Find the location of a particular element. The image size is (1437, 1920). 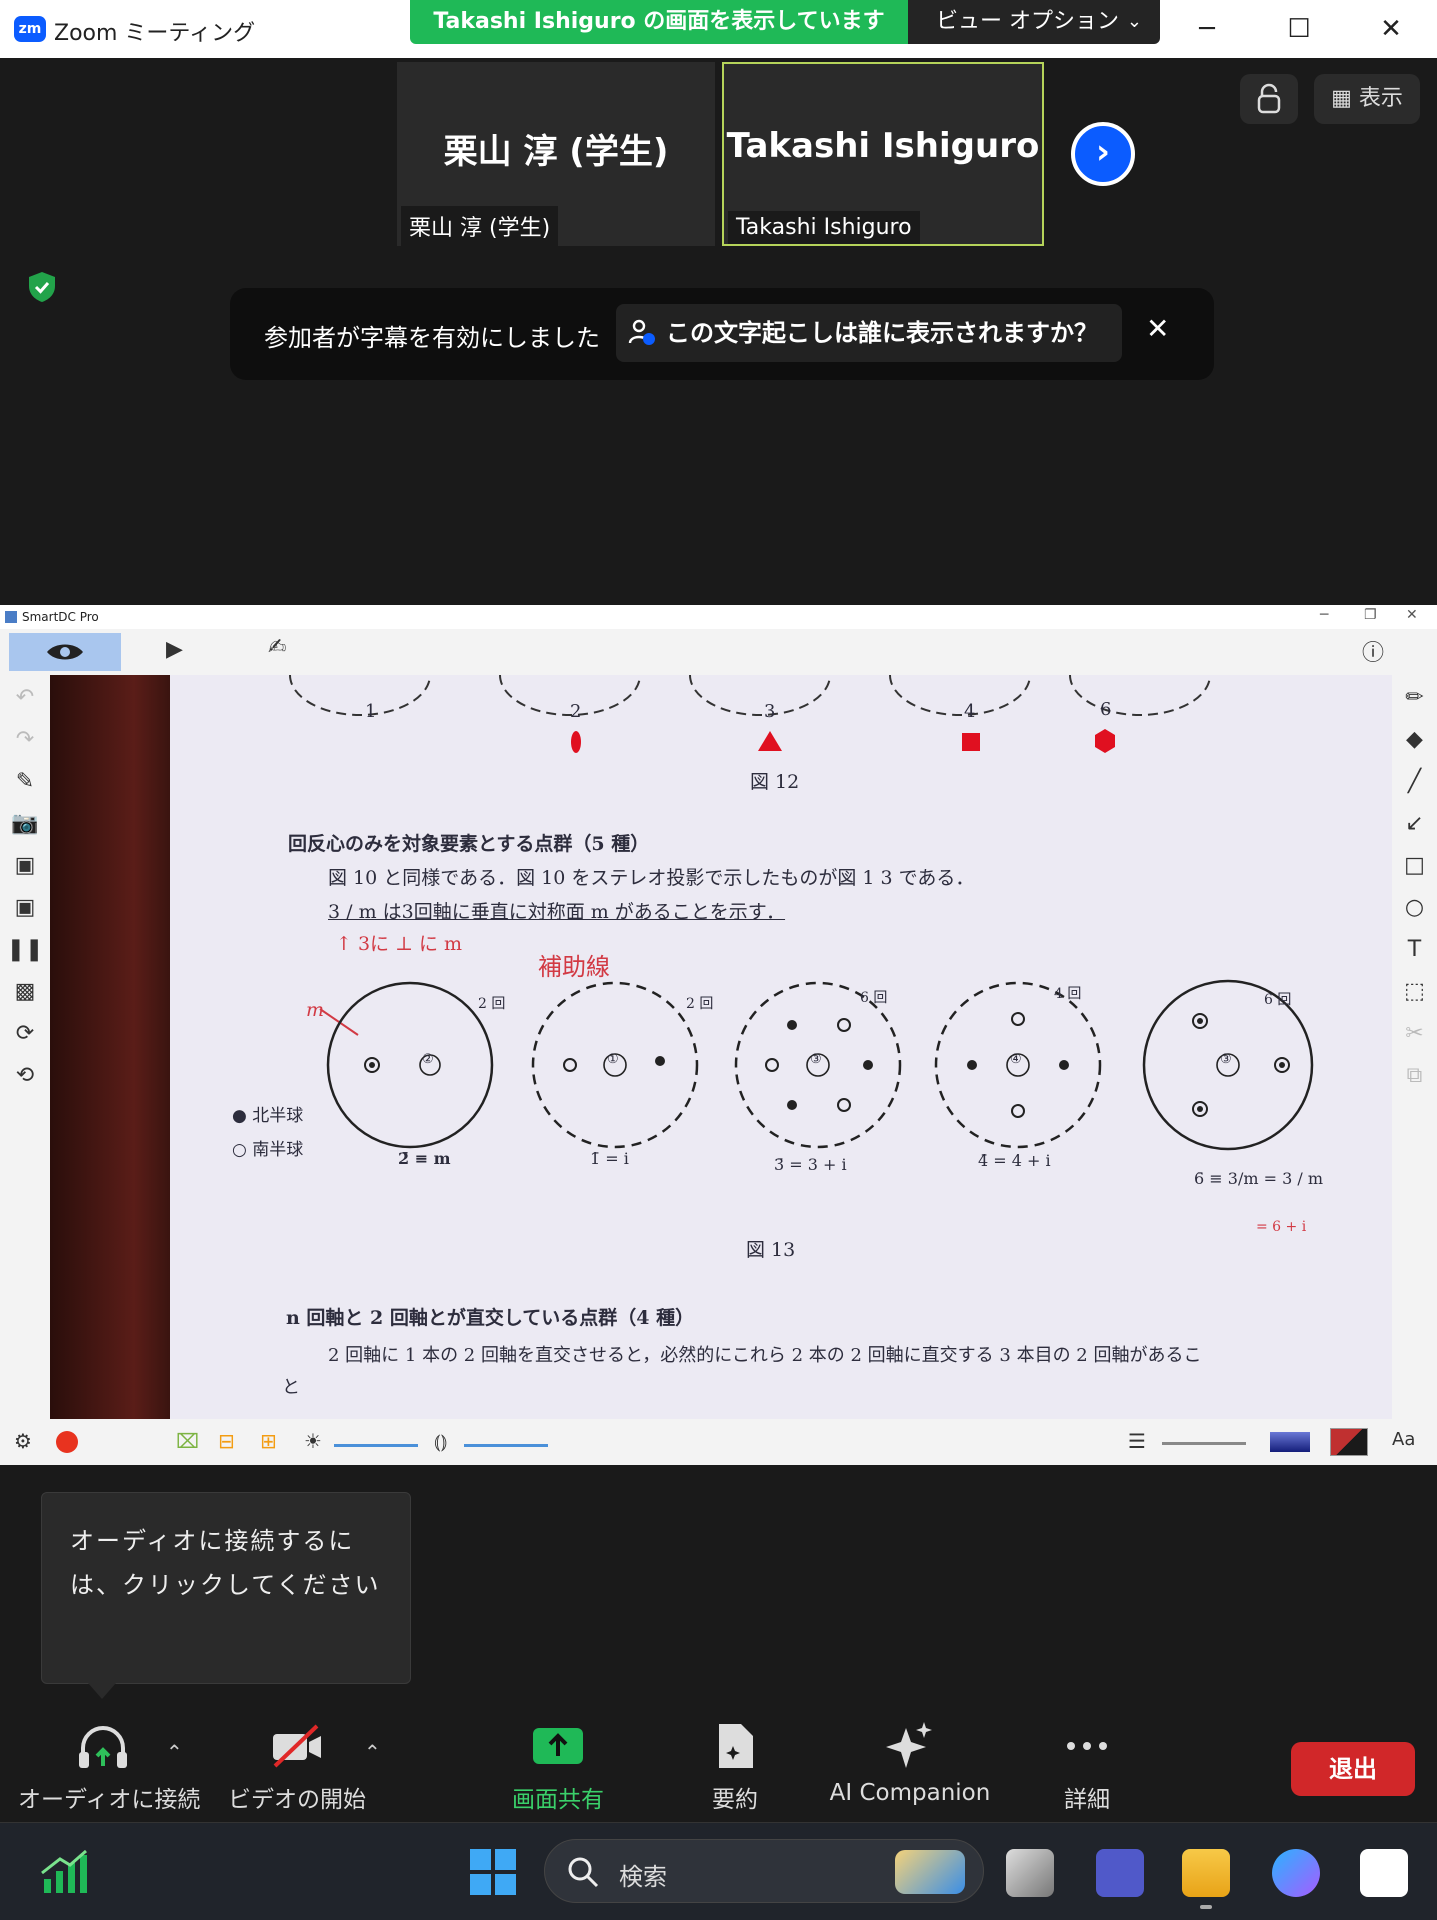

info-icon: ⓘ is located at coordinates (1373, 651).